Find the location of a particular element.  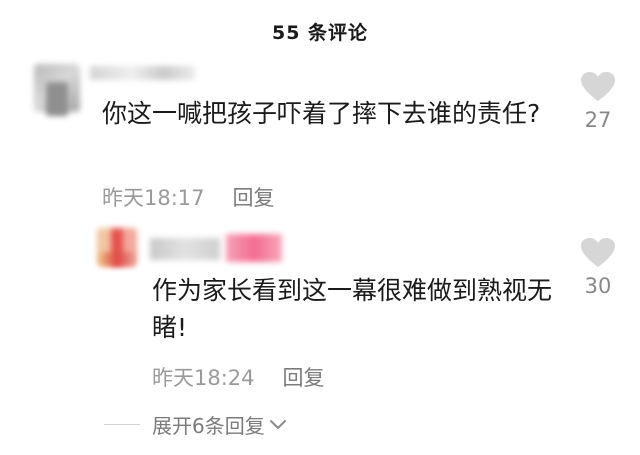

reply-like-button: 30 is located at coordinates (598, 268).